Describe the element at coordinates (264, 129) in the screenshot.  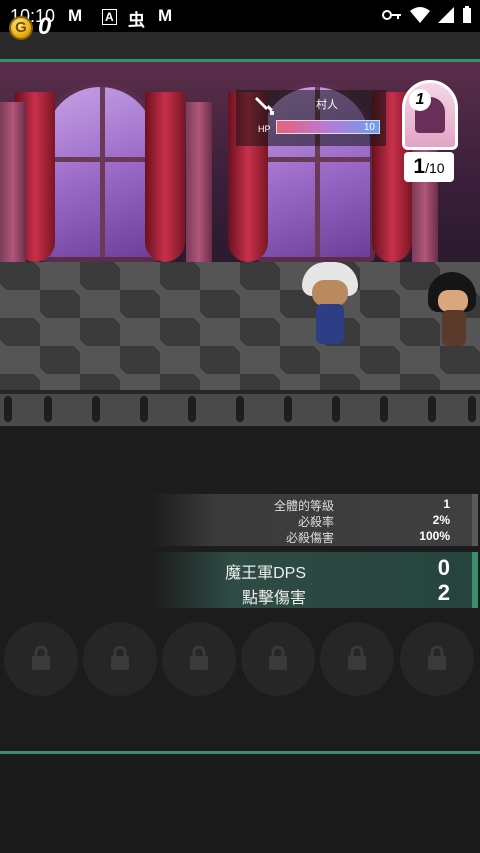
I see `hp-label: HP` at that location.